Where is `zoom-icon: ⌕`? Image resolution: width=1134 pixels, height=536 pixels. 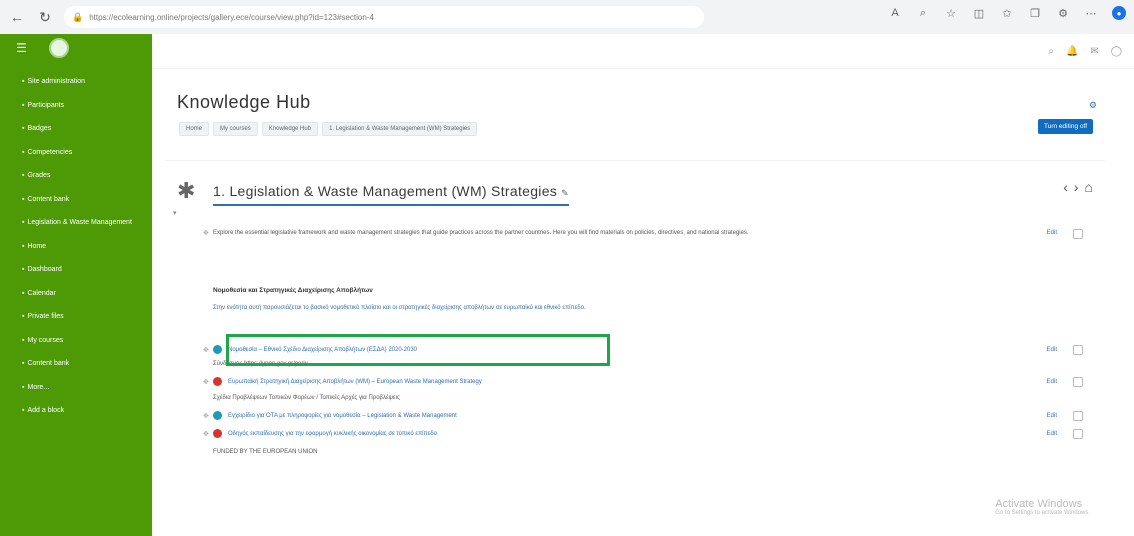
zoom-icon: ⌕ is located at coordinates (923, 13).